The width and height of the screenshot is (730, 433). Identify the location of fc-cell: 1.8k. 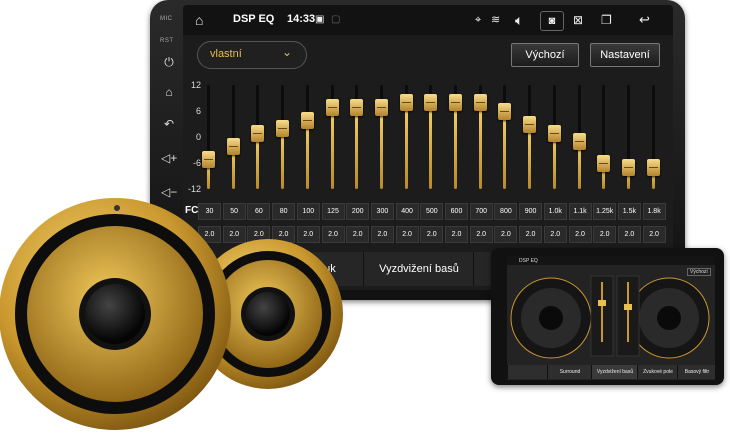
(654, 211).